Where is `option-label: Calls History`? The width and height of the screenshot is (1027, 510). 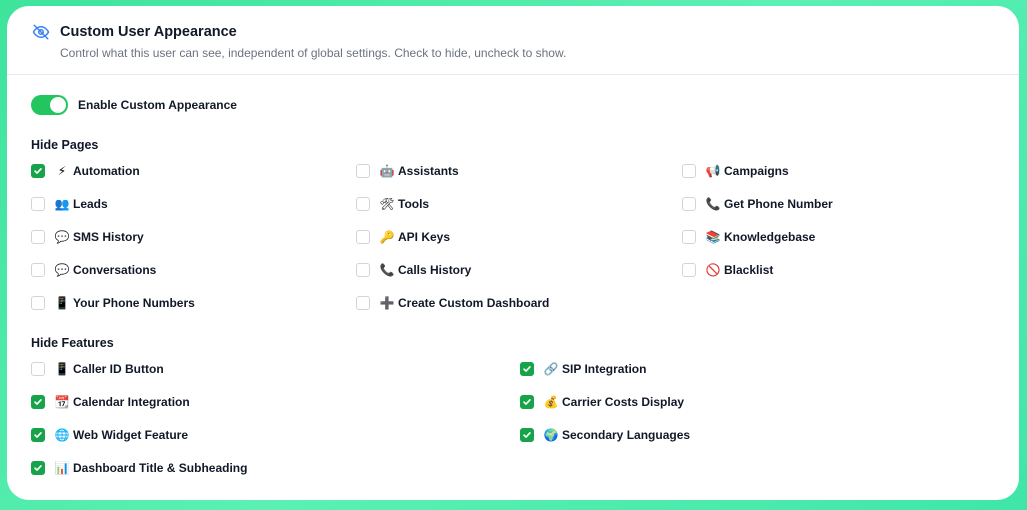 option-label: Calls History is located at coordinates (435, 270).